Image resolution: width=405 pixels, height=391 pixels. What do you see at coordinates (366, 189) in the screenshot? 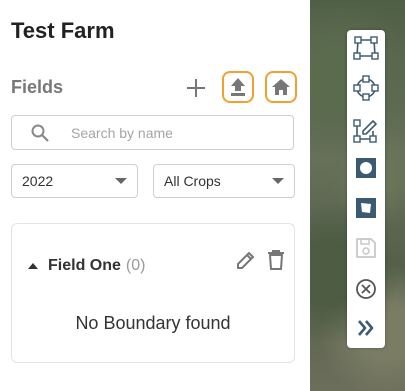
I see `map-draw-toolbar` at bounding box center [366, 189].